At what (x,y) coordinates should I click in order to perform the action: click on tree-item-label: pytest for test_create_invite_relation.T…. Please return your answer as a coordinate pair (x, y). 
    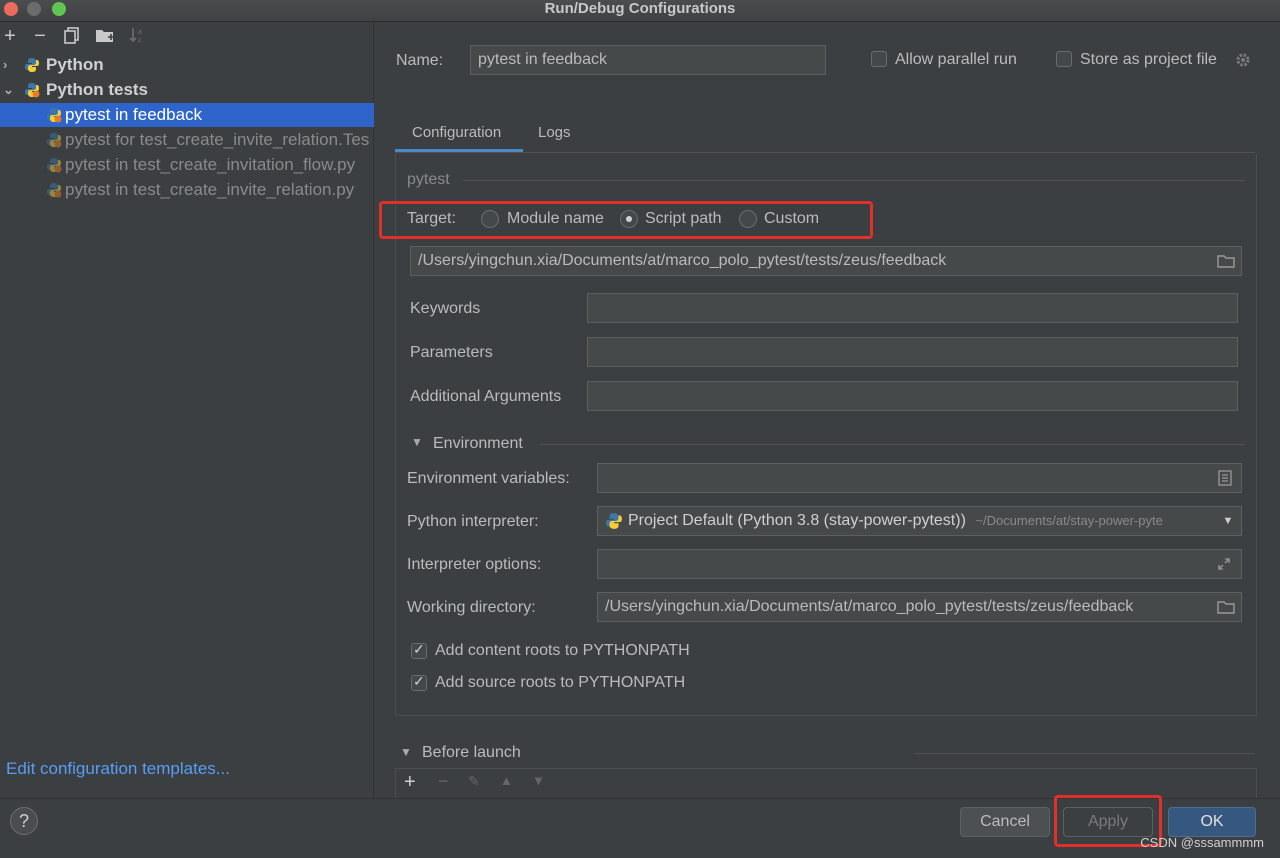
    Looking at the image, I should click on (217, 139).